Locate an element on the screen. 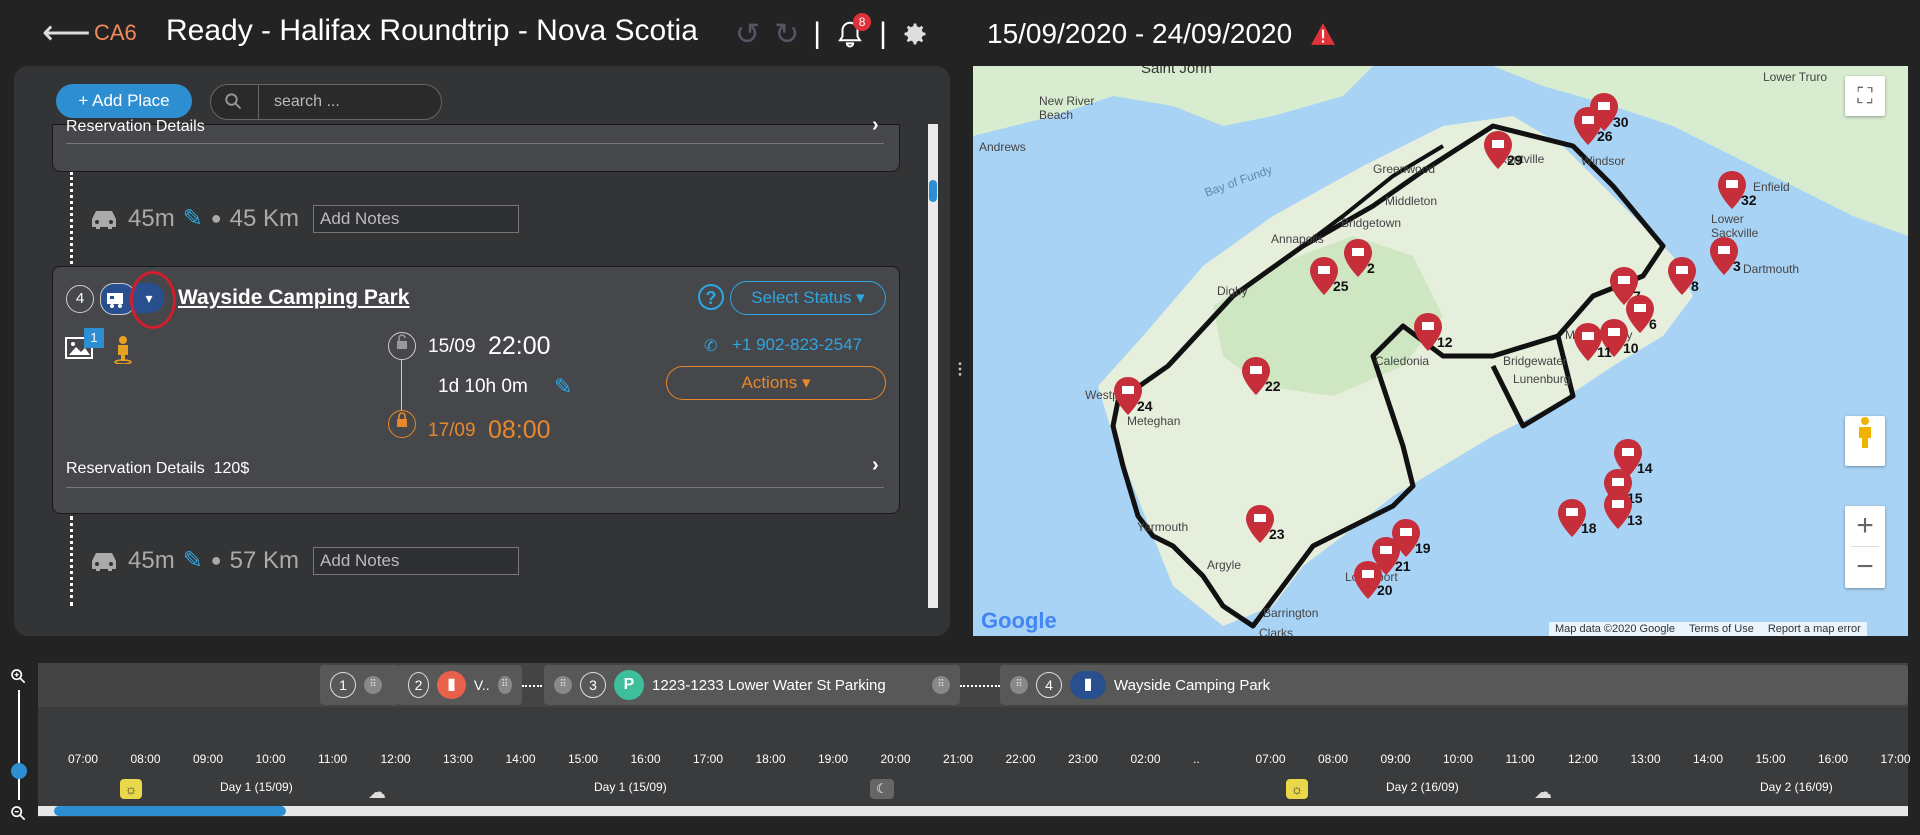 The width and height of the screenshot is (1920, 835). select-status-button: Select Status ▾ is located at coordinates (808, 298).